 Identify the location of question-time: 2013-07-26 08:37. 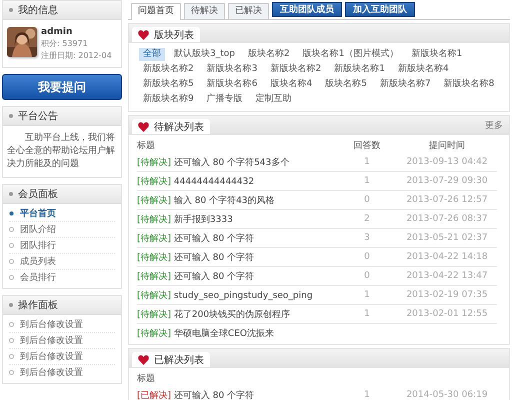
(447, 219).